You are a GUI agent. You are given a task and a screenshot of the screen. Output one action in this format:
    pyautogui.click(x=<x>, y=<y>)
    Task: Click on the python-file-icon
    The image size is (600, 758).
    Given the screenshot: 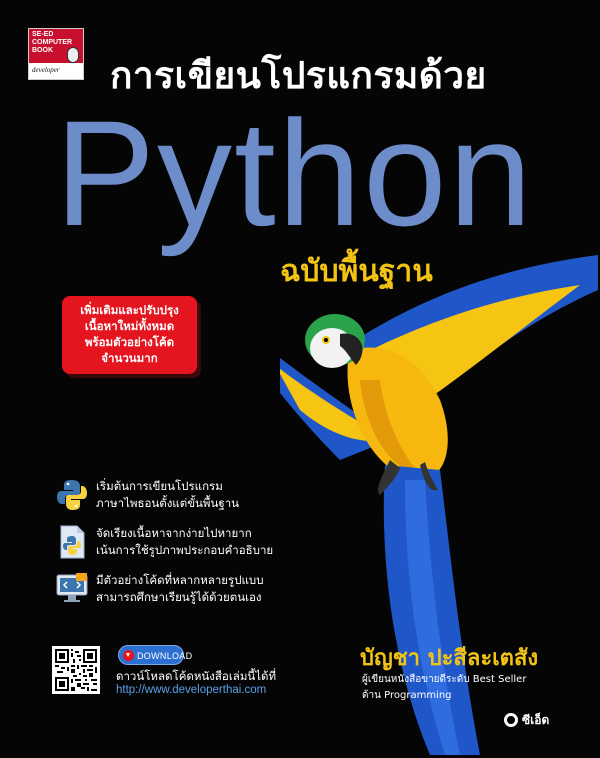 What is the action you would take?
    pyautogui.click(x=72, y=542)
    